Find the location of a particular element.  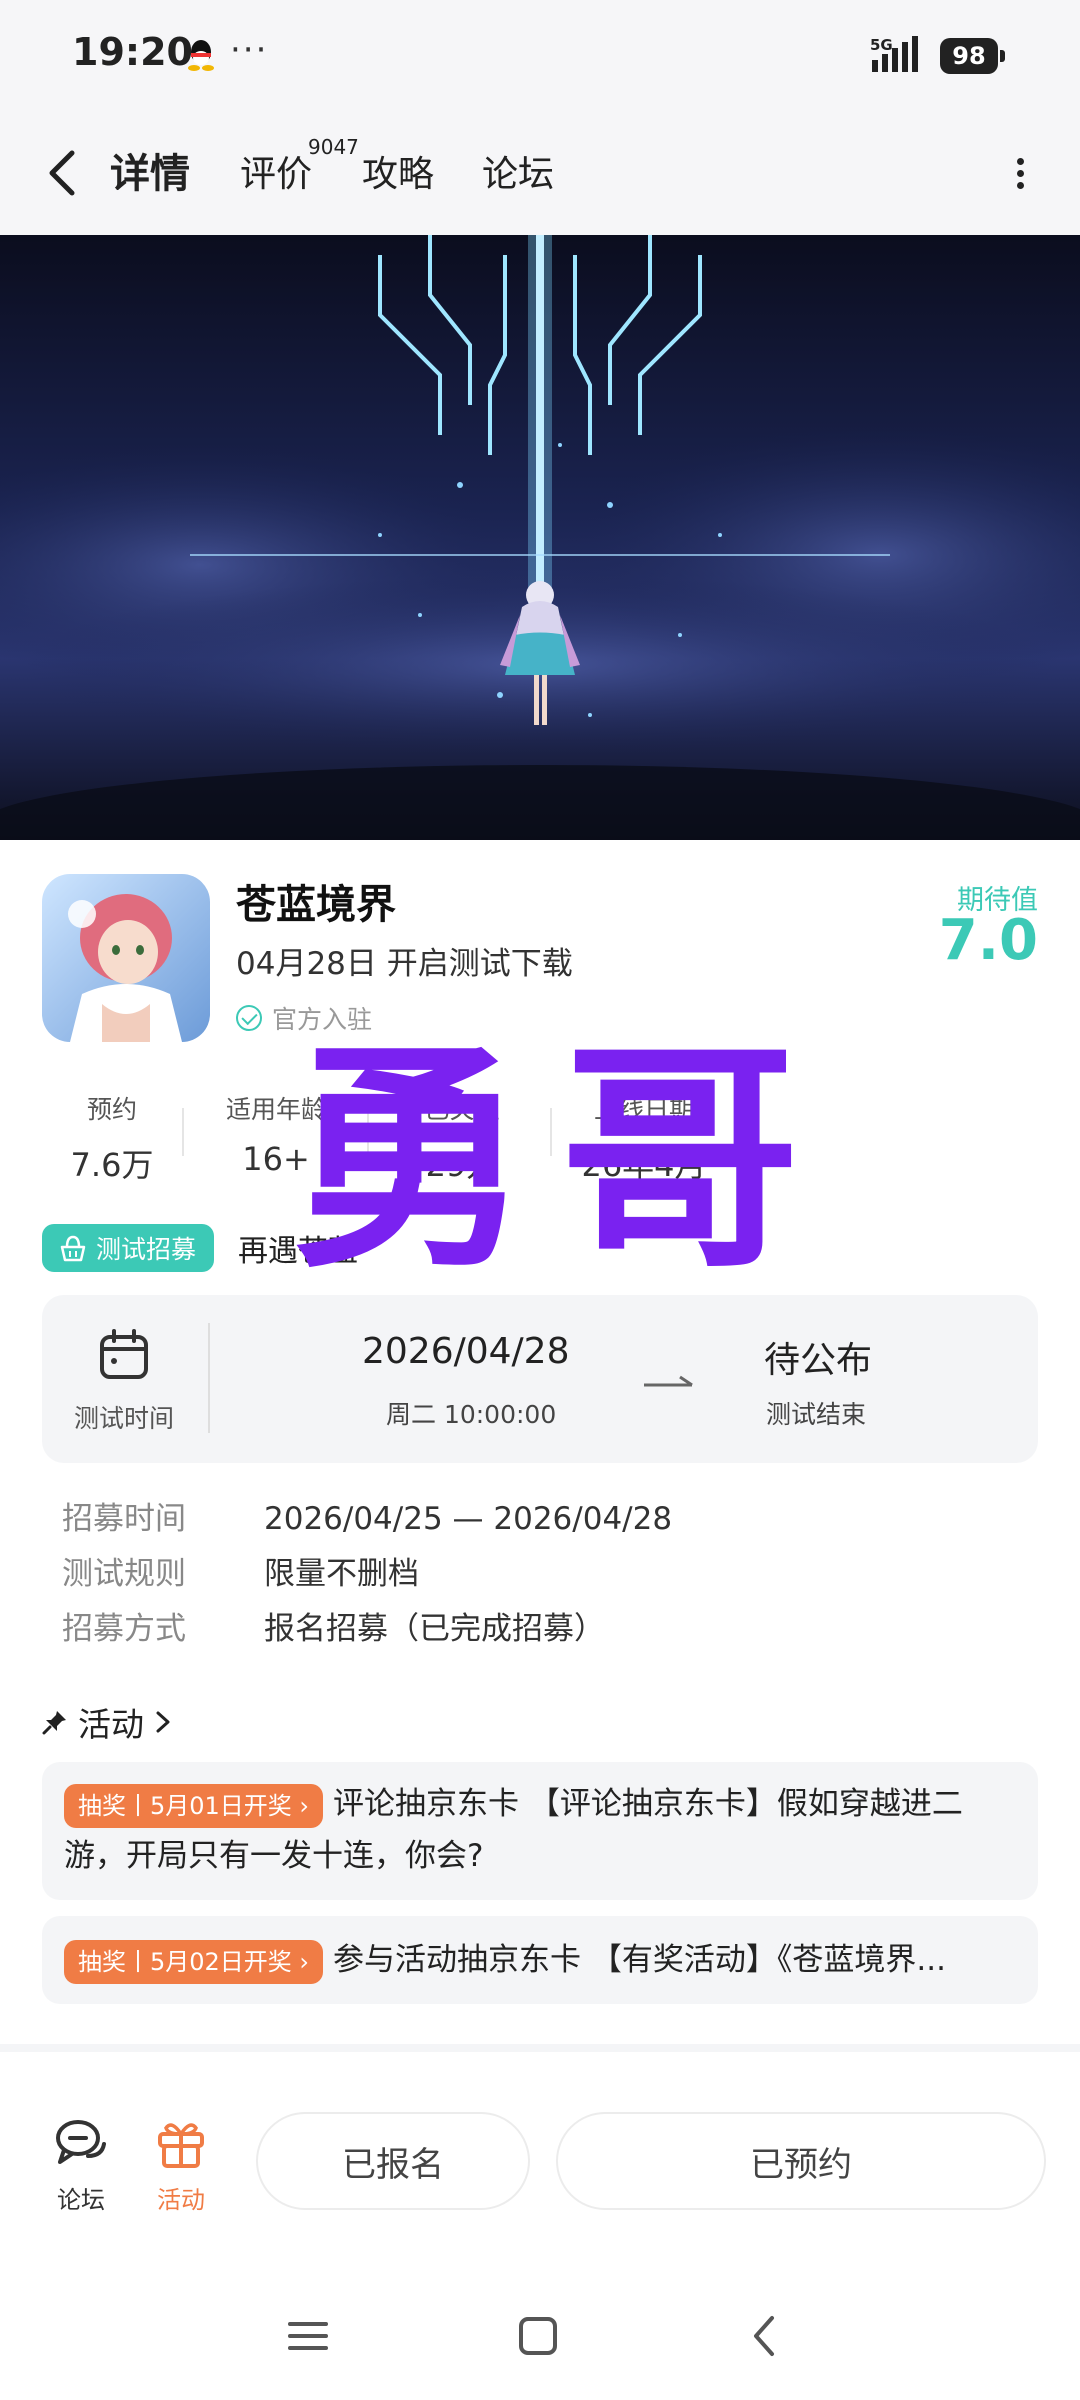

bottom-activity-button: 活动 is located at coordinates (181, 2165).